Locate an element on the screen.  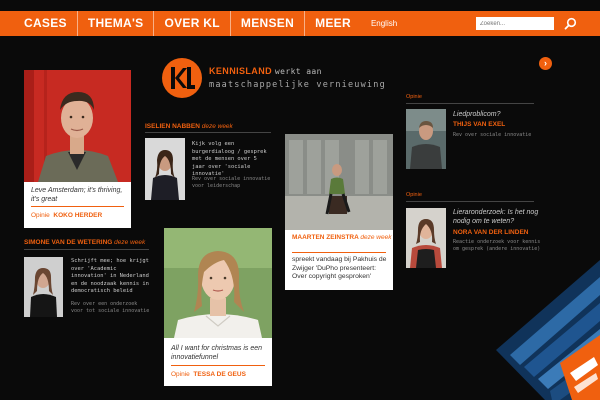
opinion-author: THIJS VAN EXEL is located at coordinates (479, 124).